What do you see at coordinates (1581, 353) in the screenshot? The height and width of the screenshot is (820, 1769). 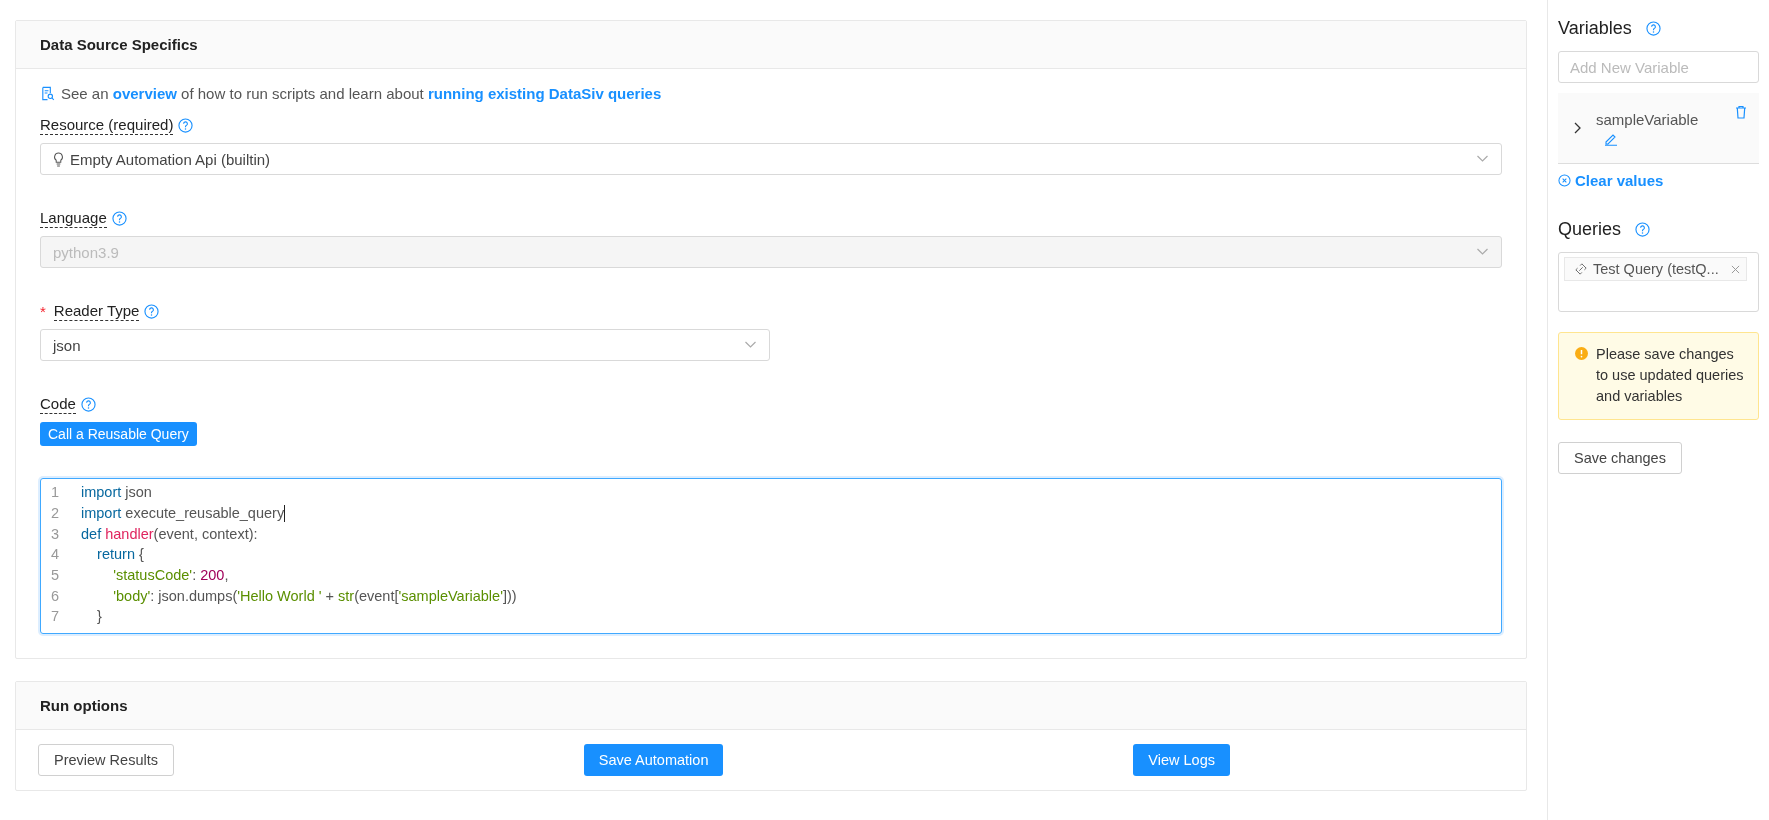 I see `warning-icon` at bounding box center [1581, 353].